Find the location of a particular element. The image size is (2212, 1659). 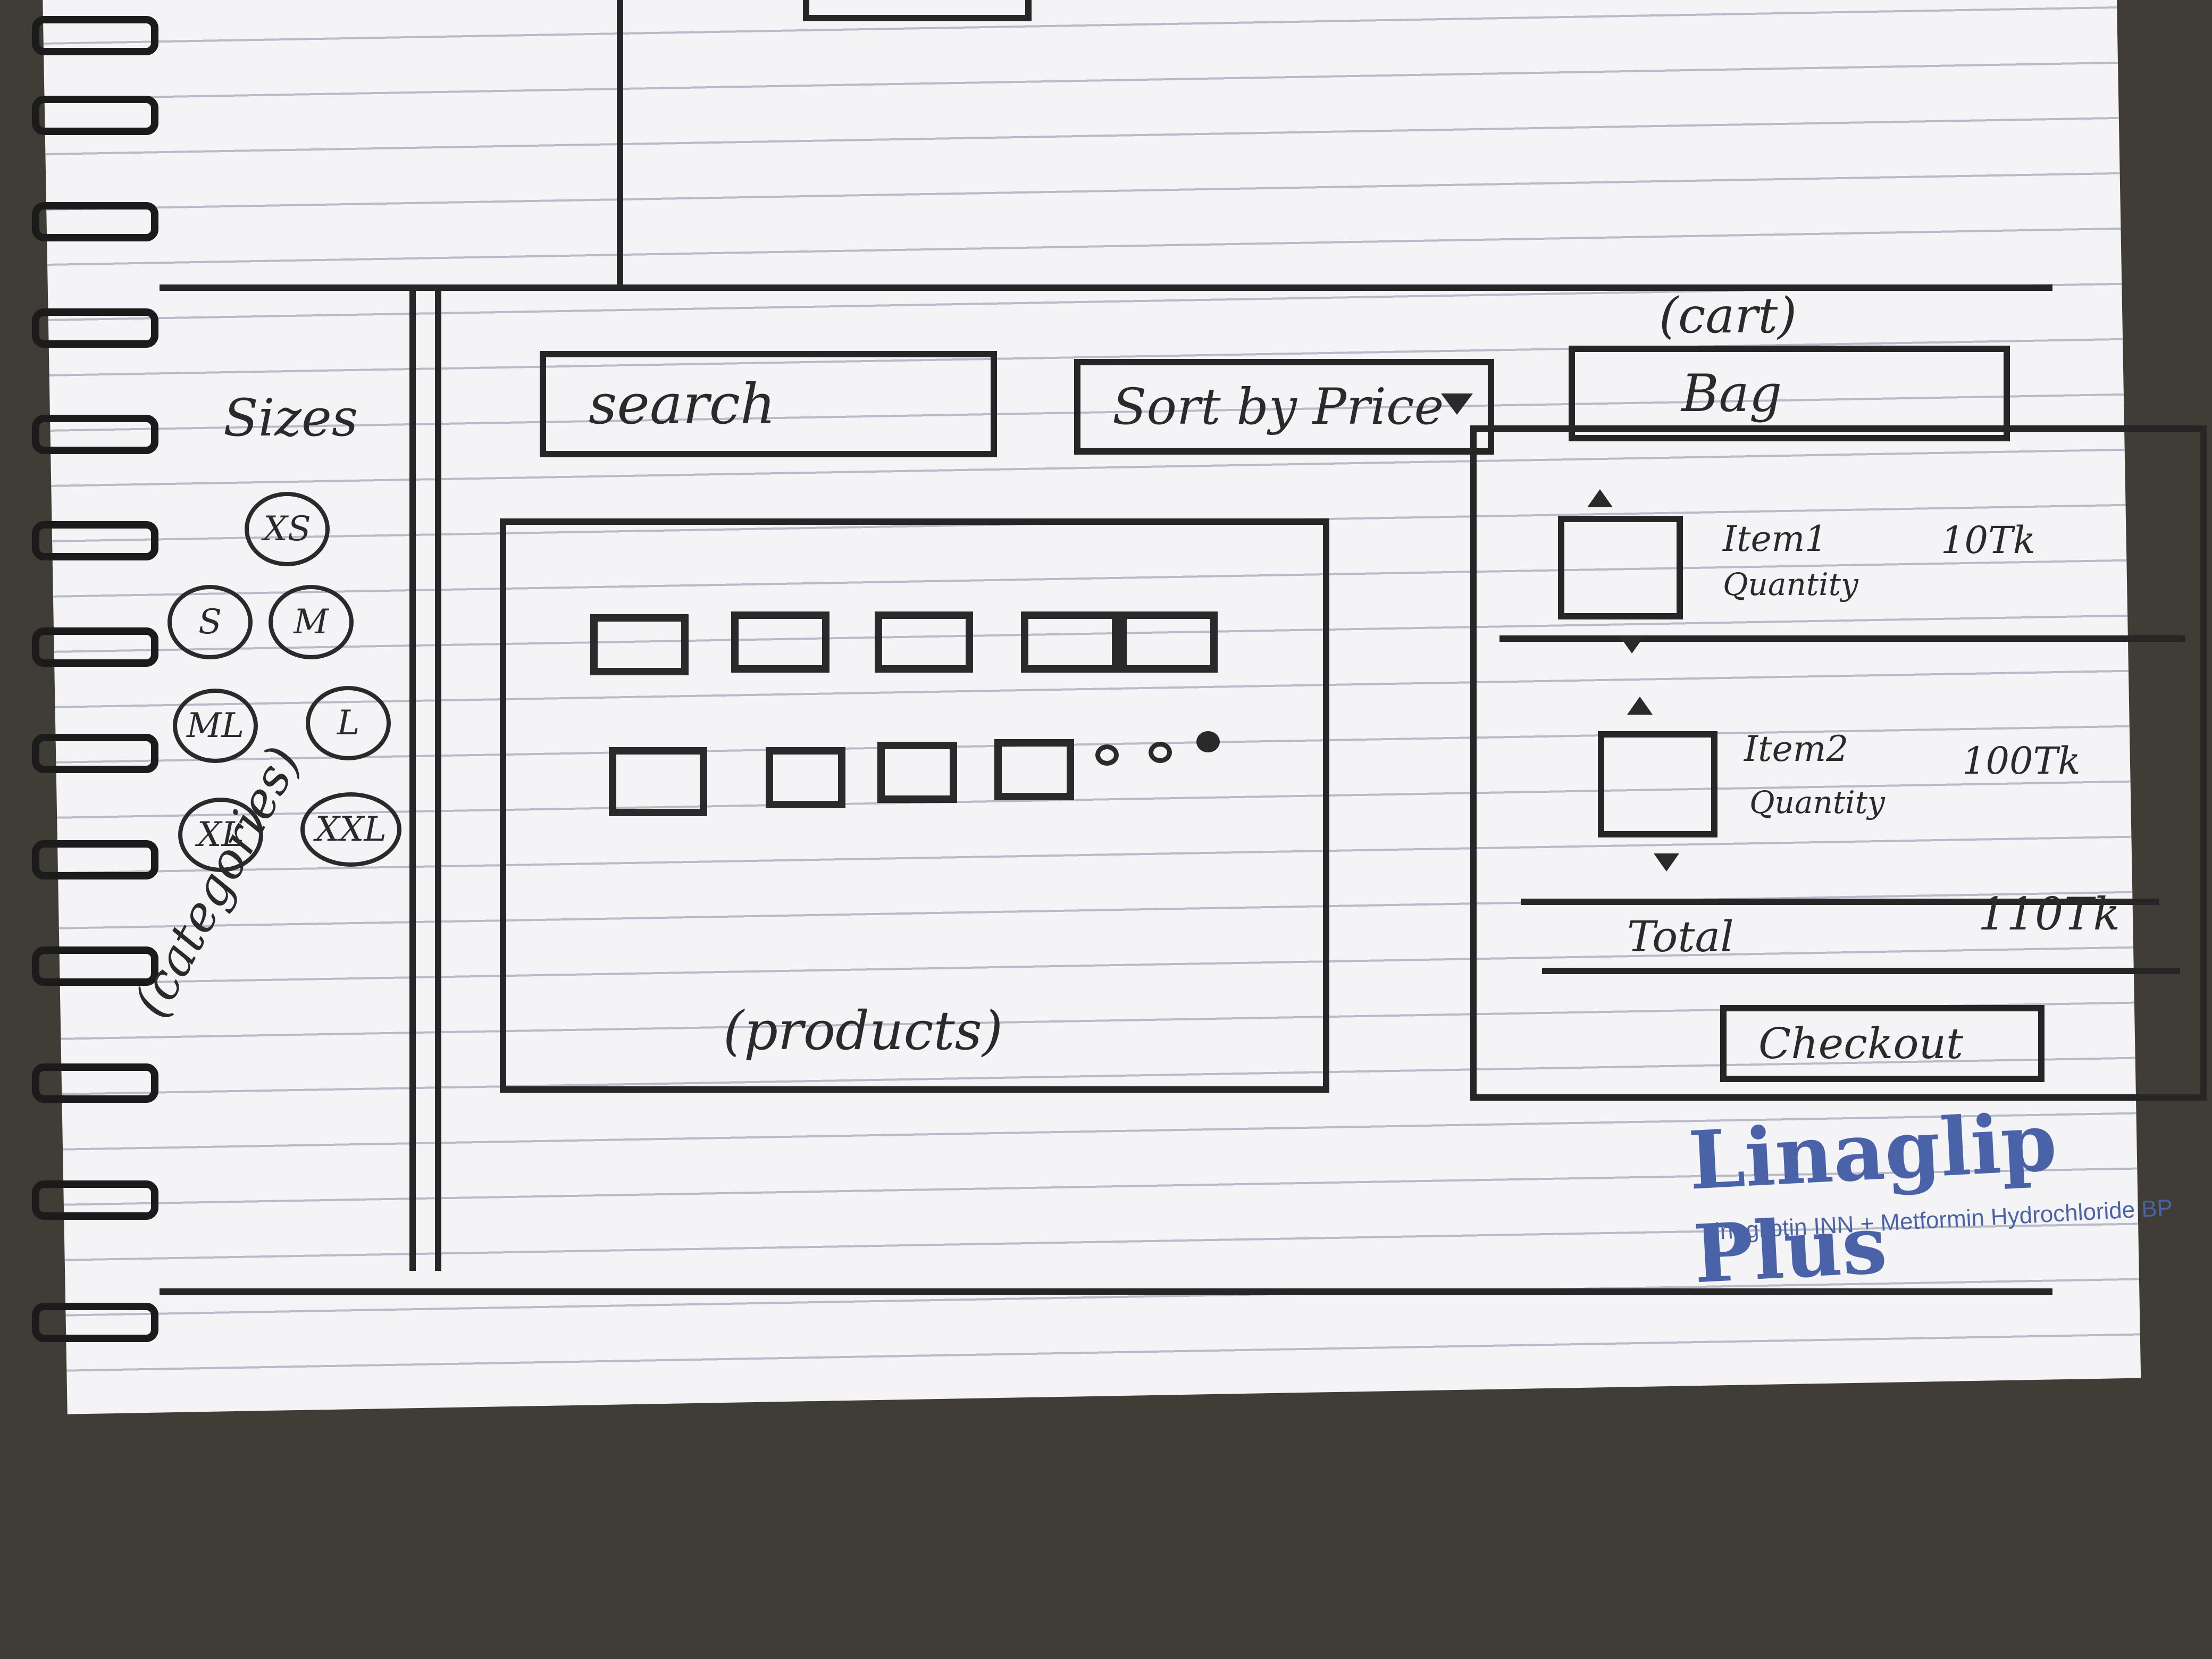

cart-item-divider is located at coordinates (1842, 638).